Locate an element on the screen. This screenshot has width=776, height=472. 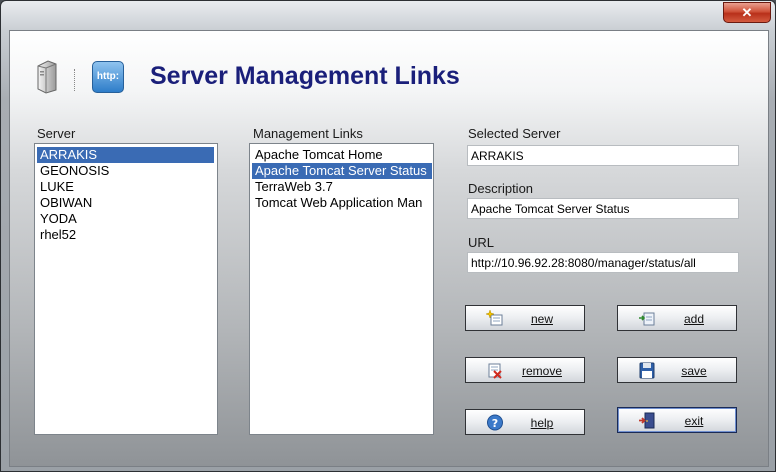
title-bar is located at coordinates (388, 16).